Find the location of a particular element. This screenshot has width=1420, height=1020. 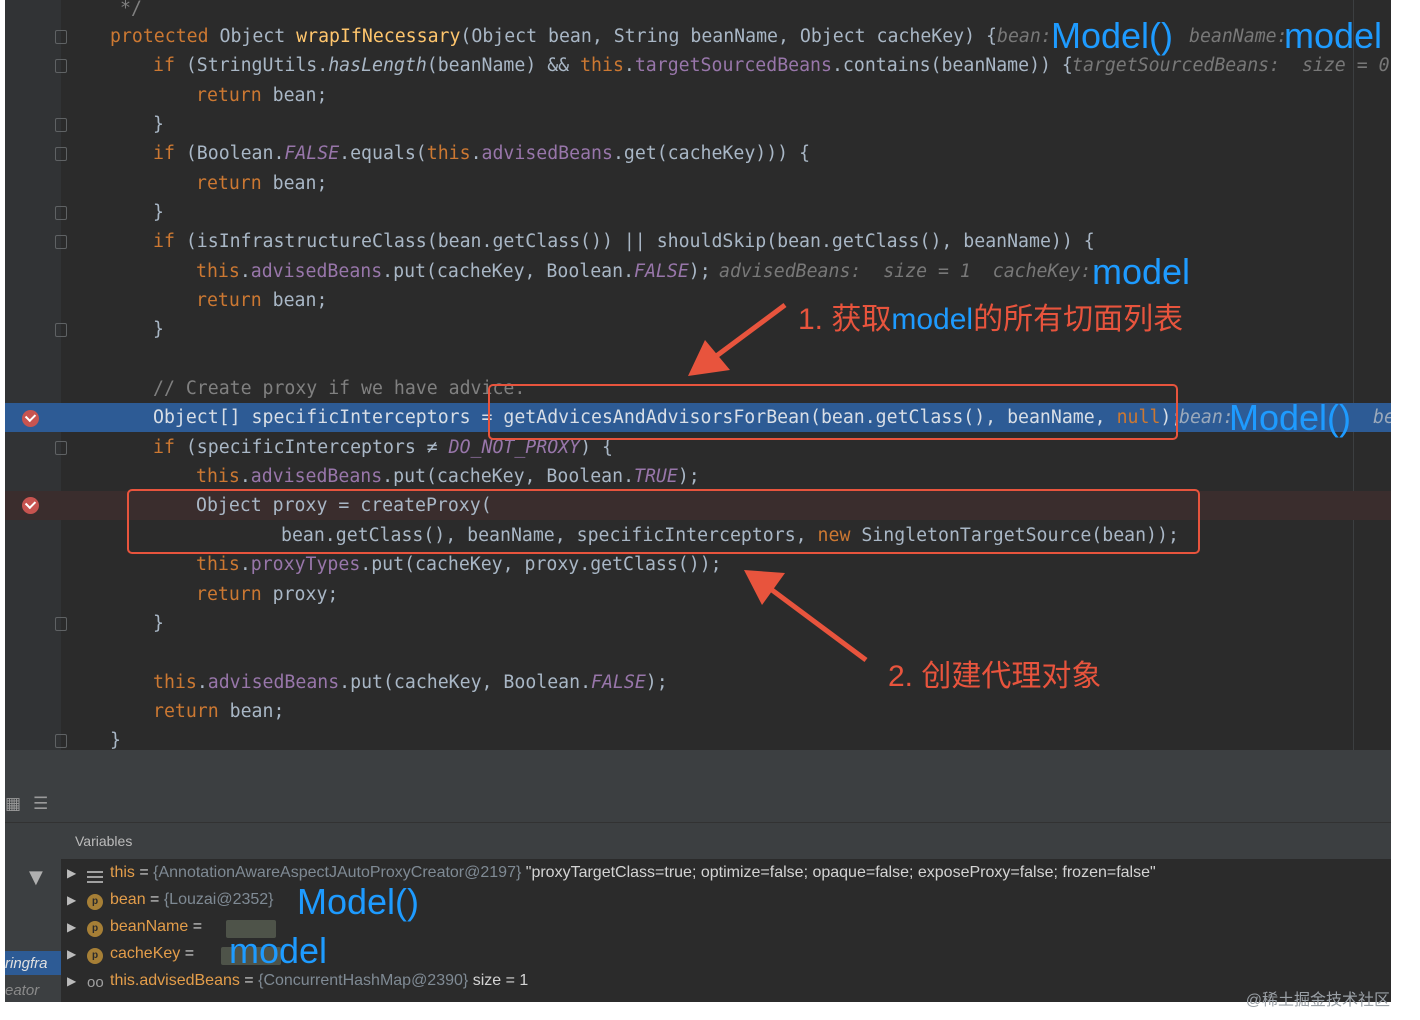

arrow-to-create-proxy is located at coordinates (806, 616).